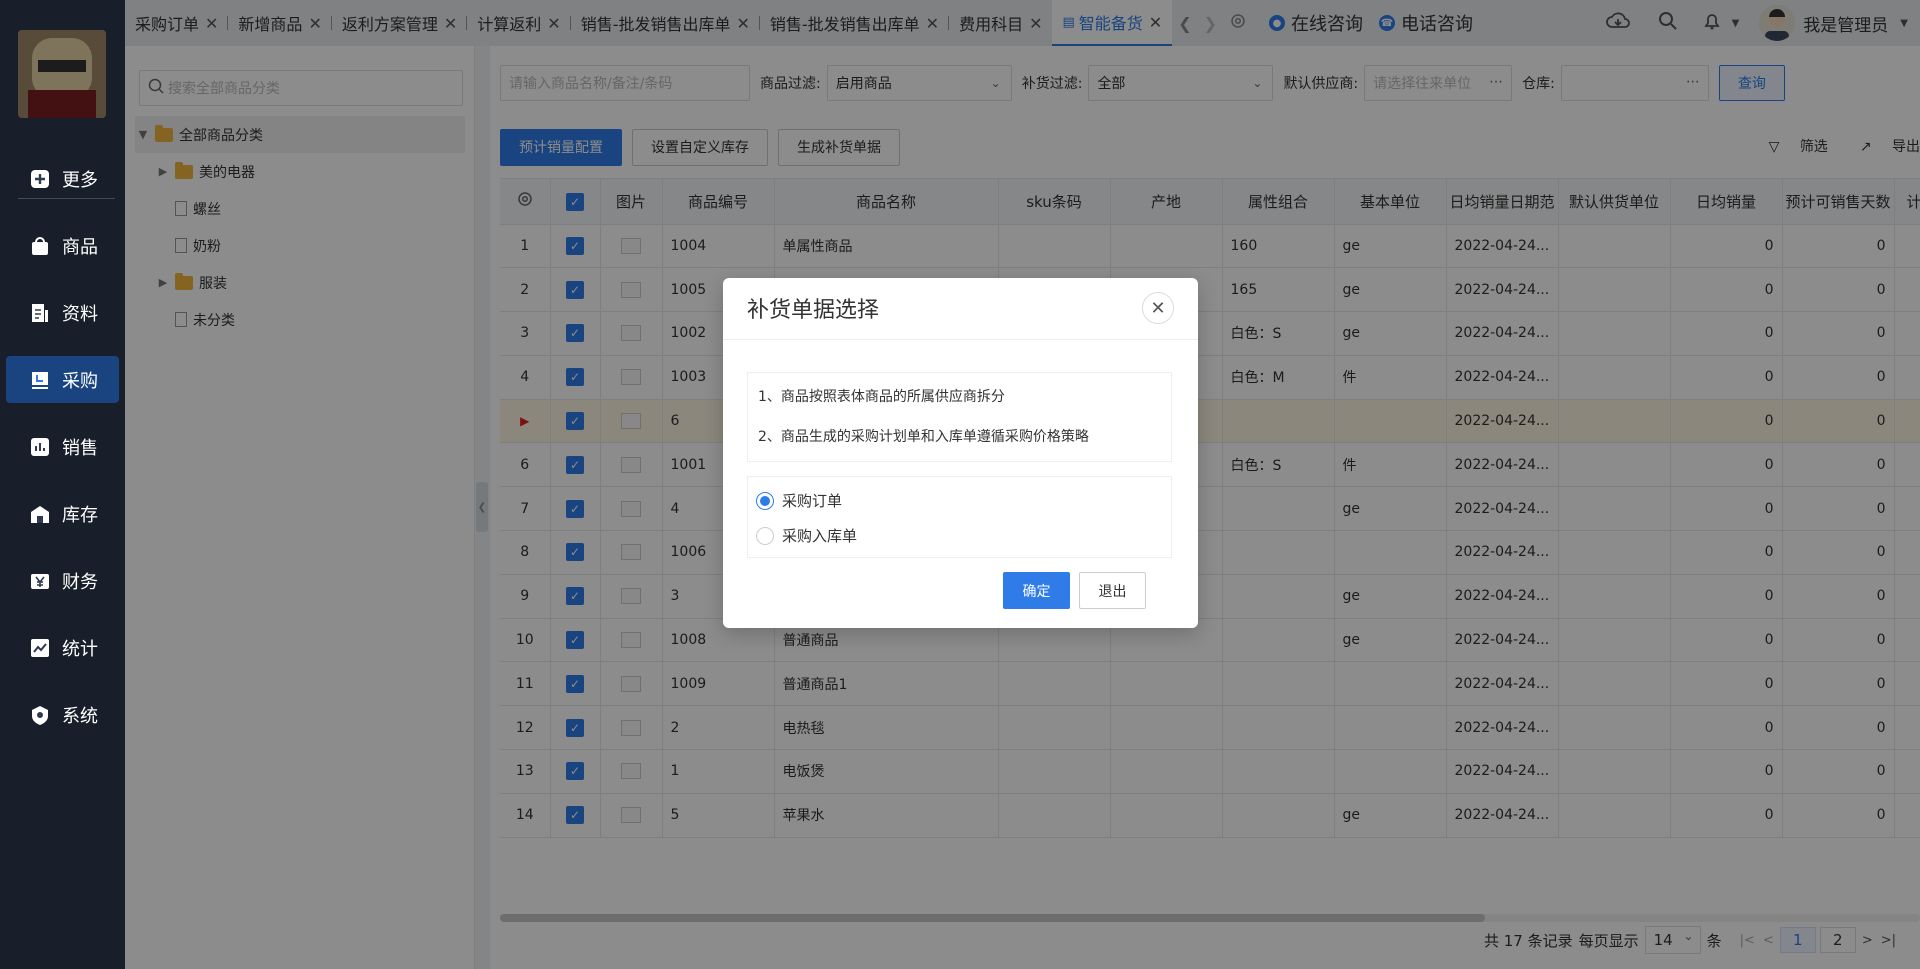 The height and width of the screenshot is (969, 1920). Describe the element at coordinates (1112, 590) in the screenshot. I see `cancel-button: 退出` at that location.